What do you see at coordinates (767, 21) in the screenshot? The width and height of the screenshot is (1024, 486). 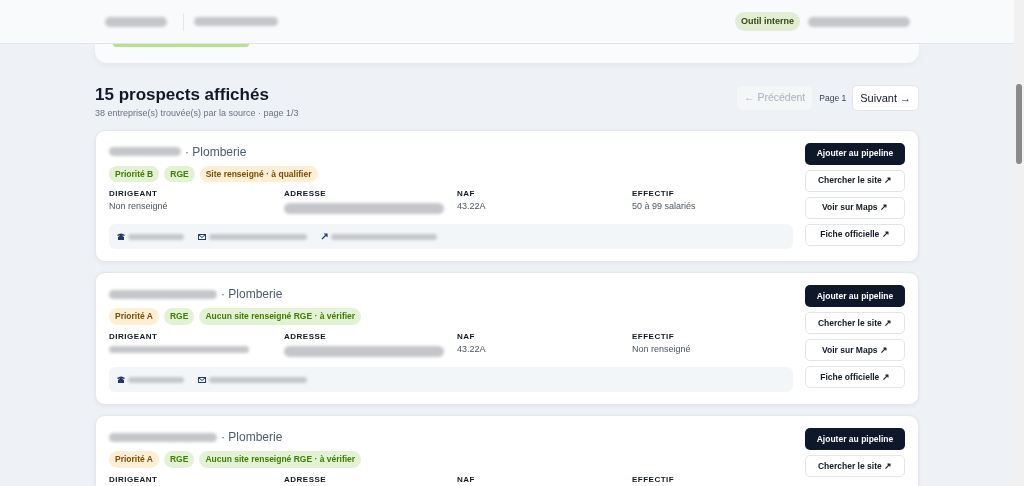 I see `status-tag: Outil interne` at bounding box center [767, 21].